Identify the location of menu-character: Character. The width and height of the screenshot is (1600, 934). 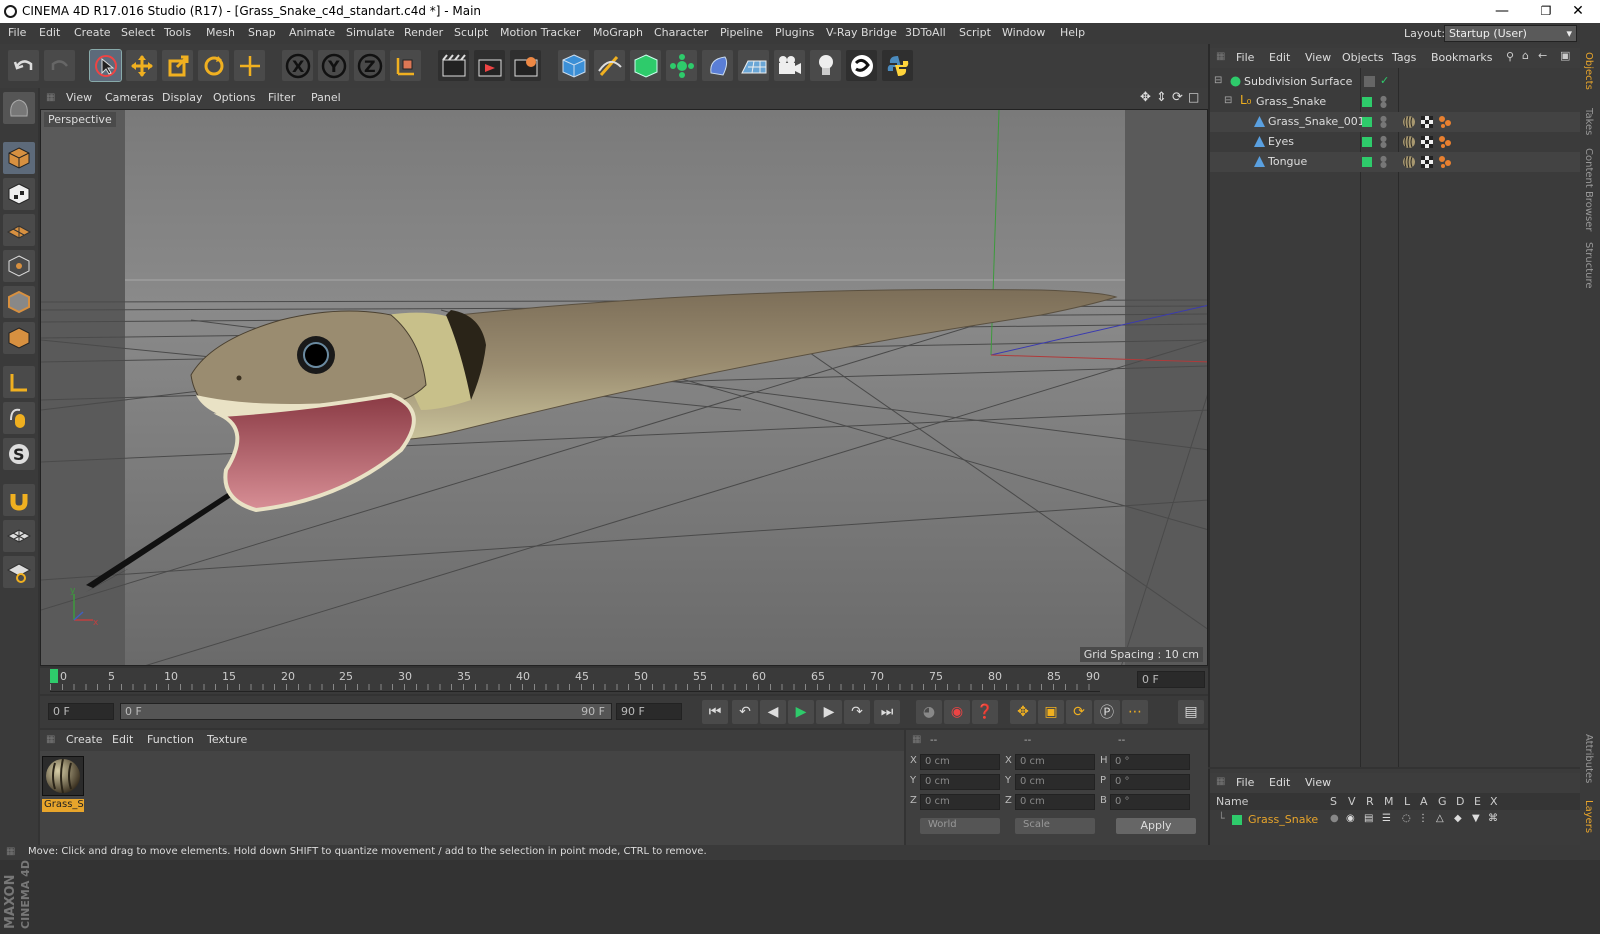
(681, 32).